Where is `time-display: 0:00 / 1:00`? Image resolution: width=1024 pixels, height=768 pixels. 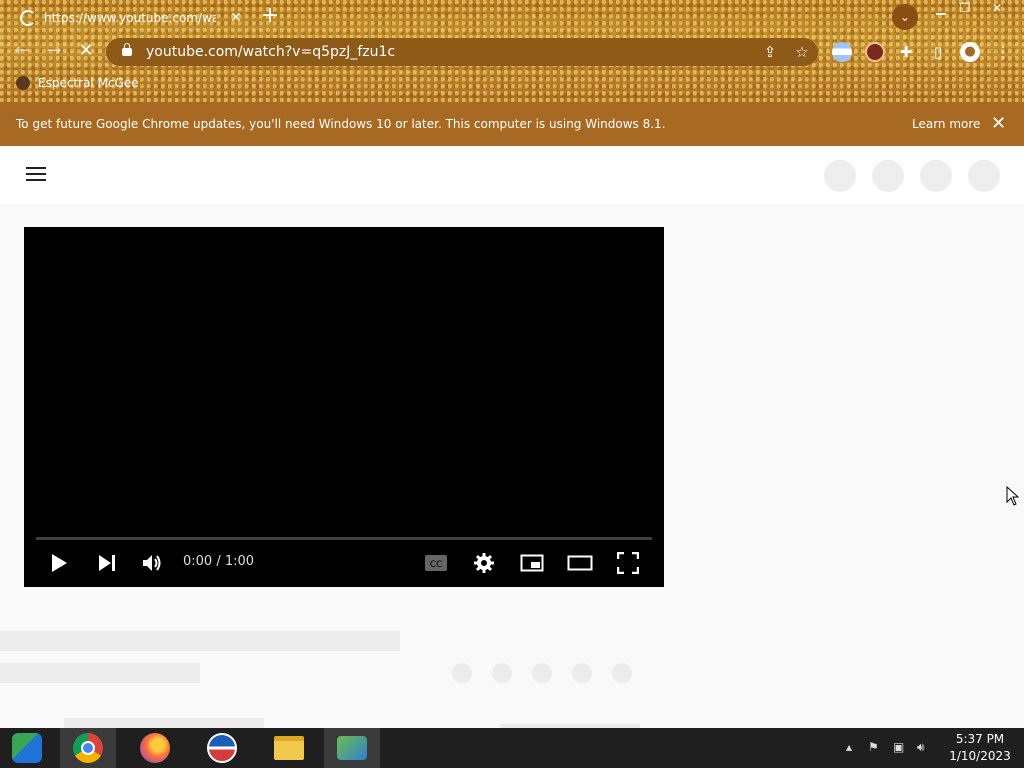
time-display: 0:00 / 1:00 is located at coordinates (219, 561).